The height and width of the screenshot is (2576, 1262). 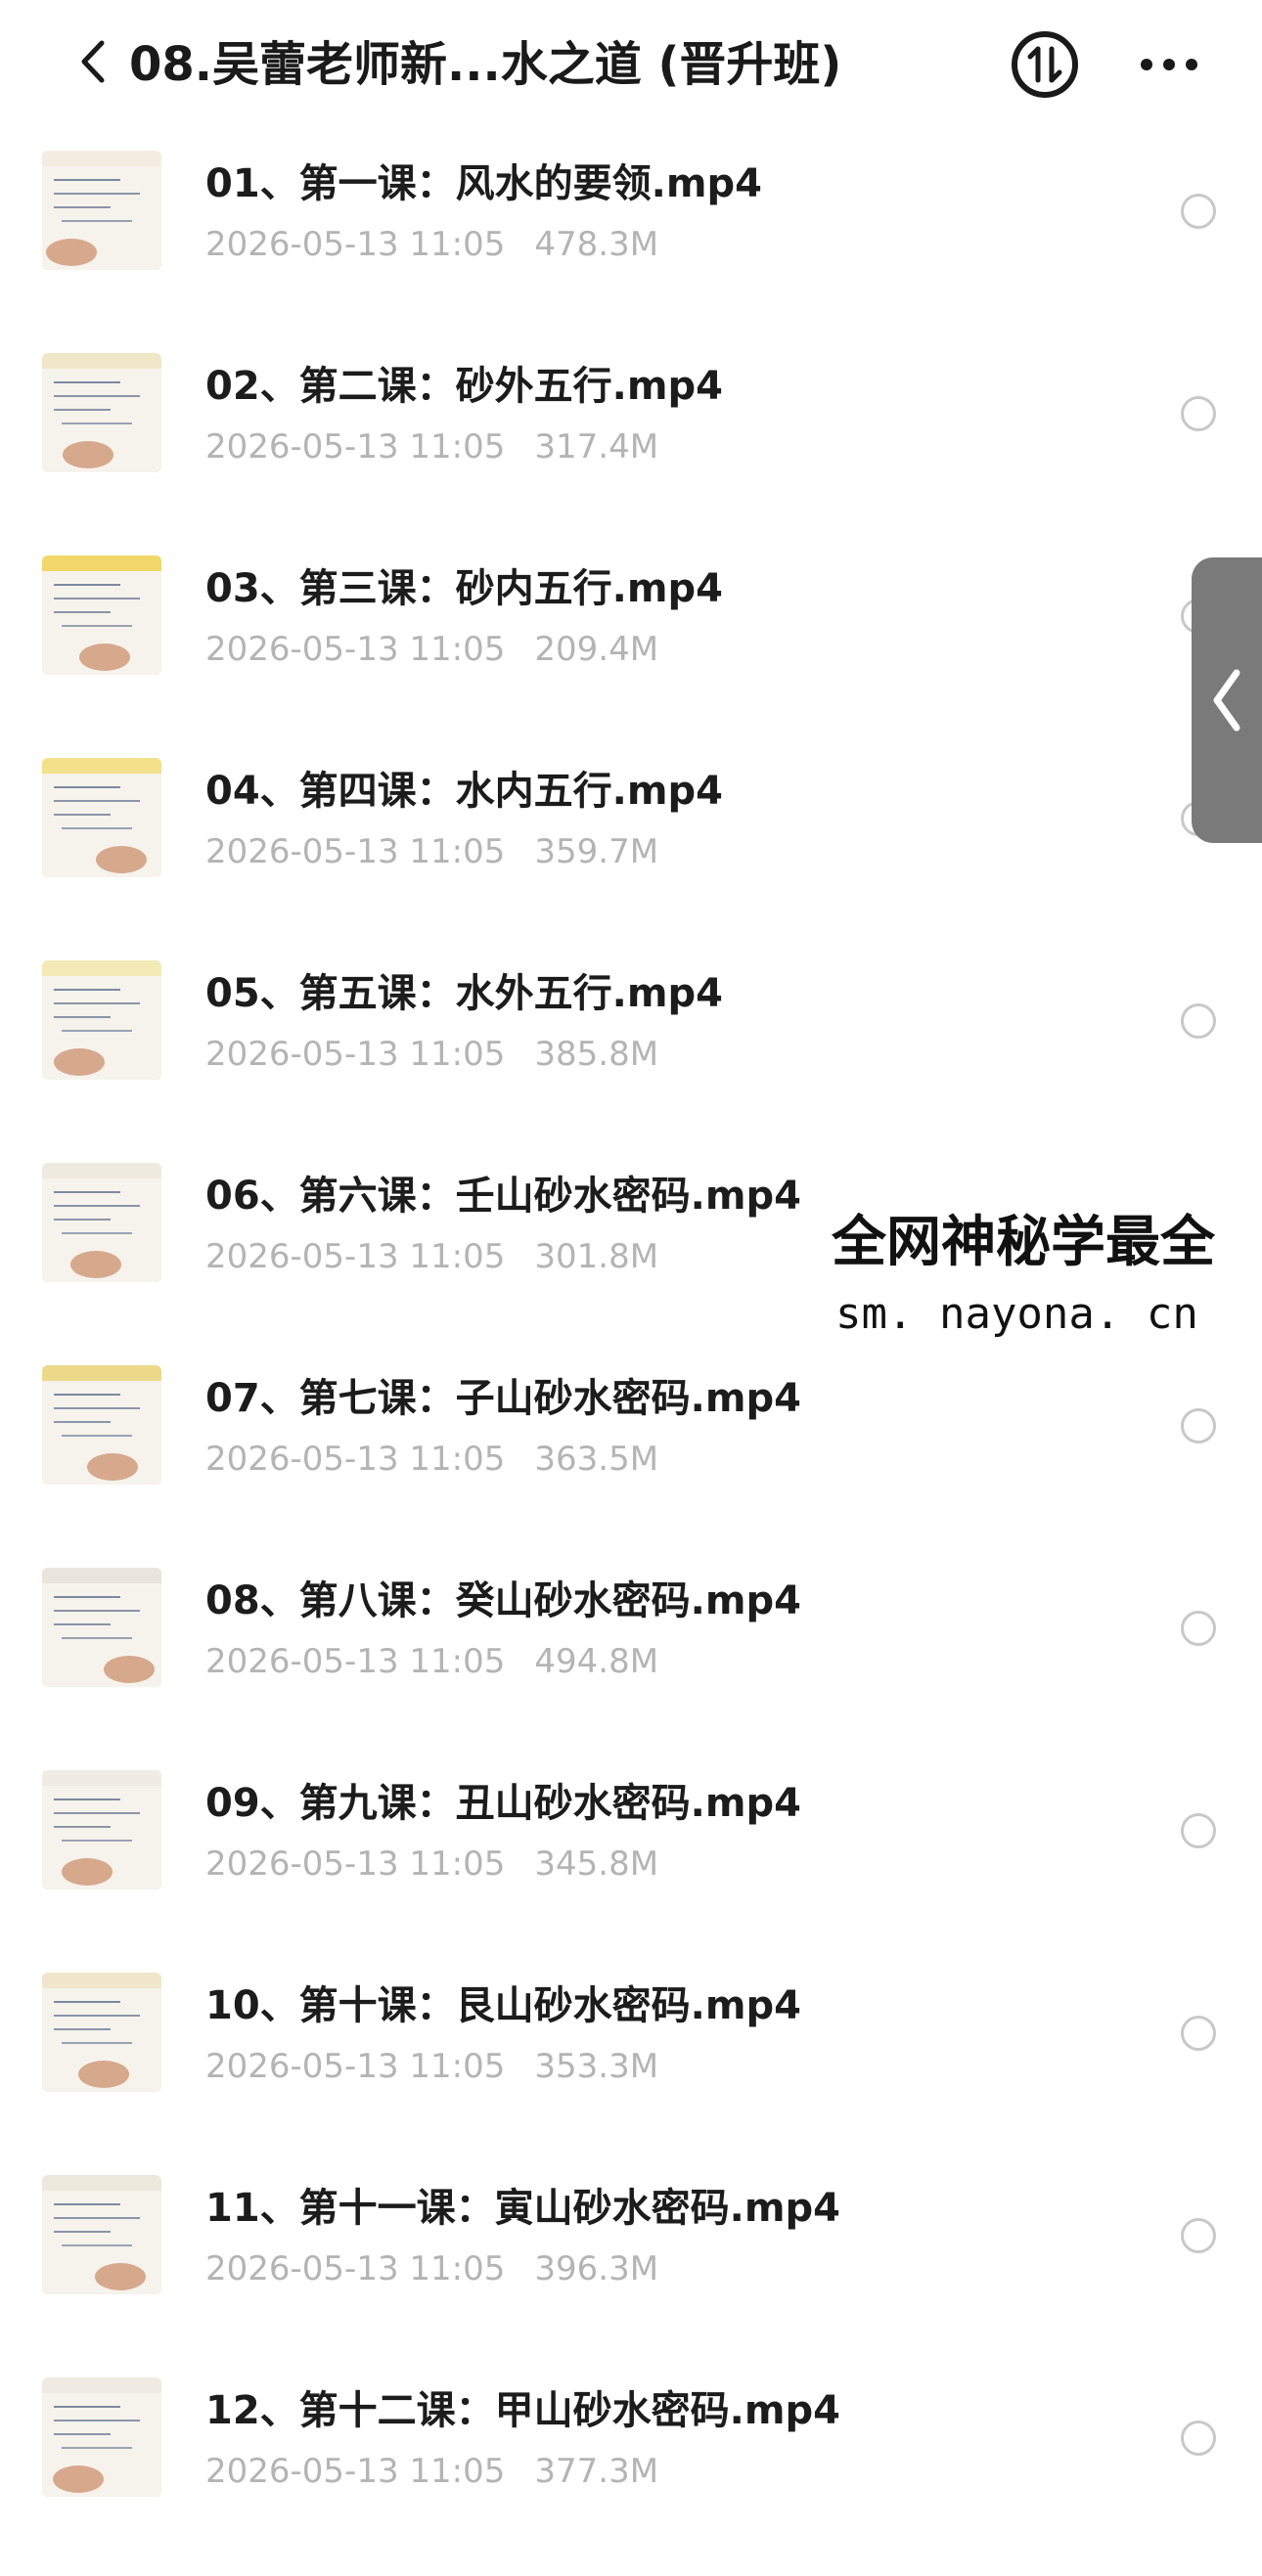 I want to click on file-name: 02、第二课：砂外五行.mp4, so click(x=465, y=386).